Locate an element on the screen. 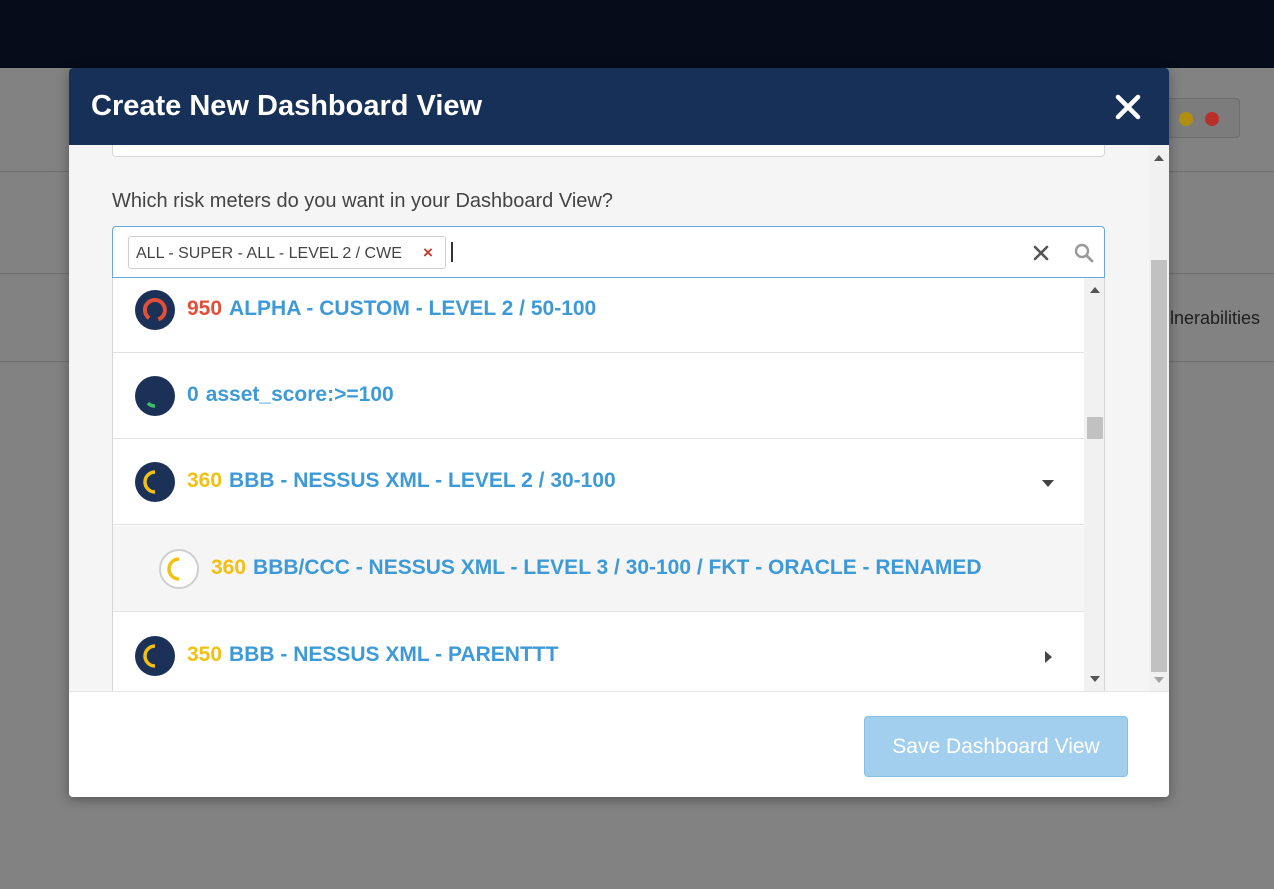  expand-caret-icon is located at coordinates (1048, 657).